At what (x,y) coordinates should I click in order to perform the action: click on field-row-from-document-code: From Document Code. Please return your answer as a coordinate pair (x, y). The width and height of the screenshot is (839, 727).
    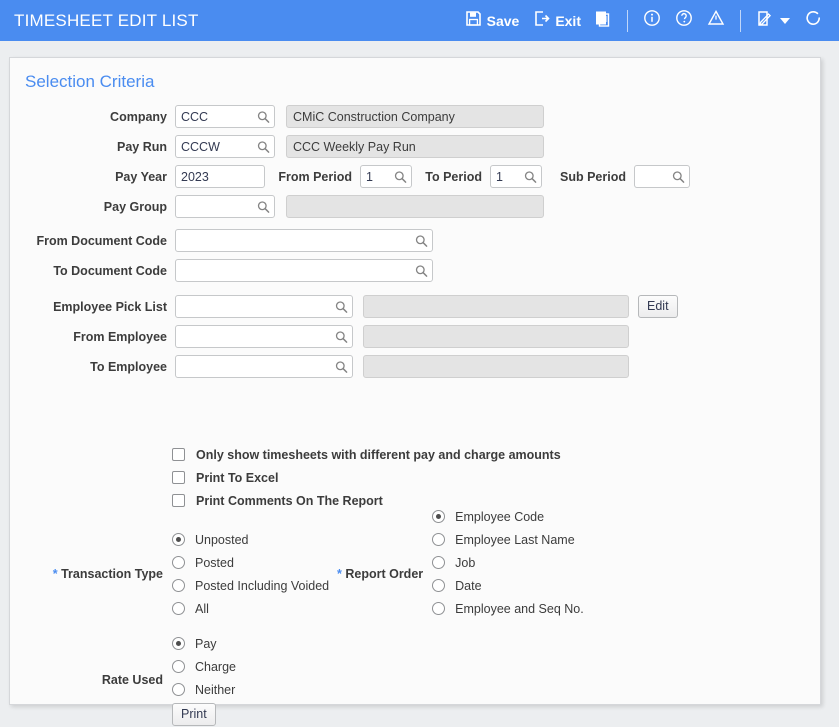
    Looking at the image, I should click on (415, 240).